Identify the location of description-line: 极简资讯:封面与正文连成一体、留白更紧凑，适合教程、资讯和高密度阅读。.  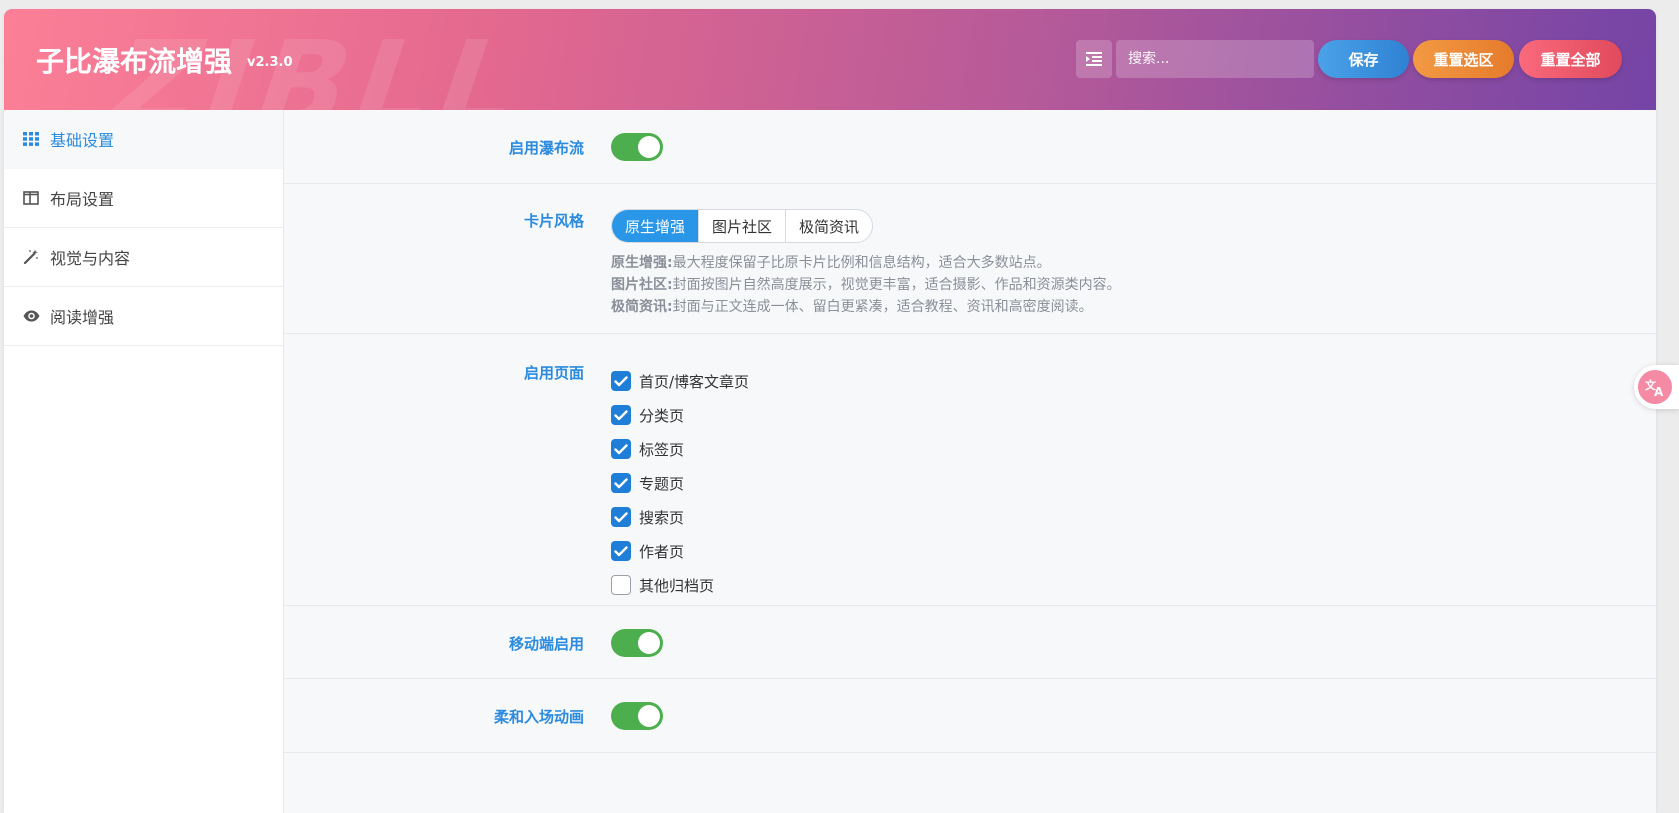
(852, 307).